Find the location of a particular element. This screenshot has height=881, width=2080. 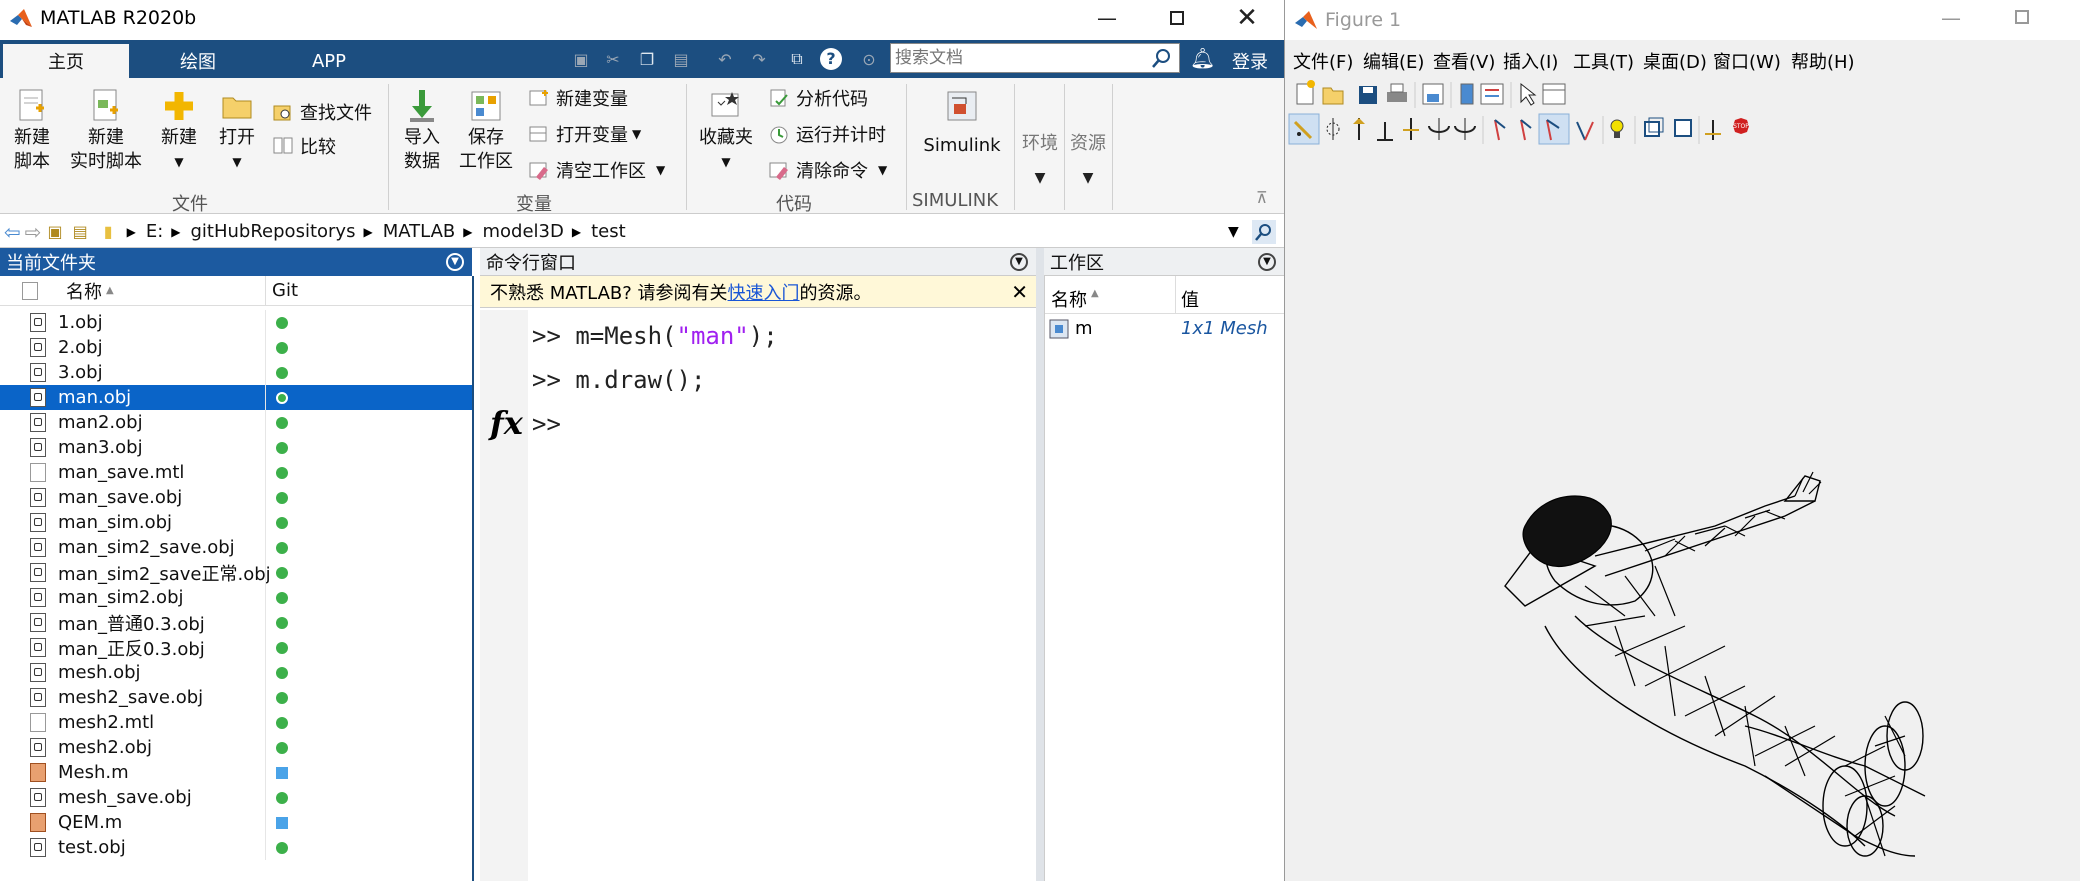

path-dropdown-icon: ▼ is located at coordinates (1233, 232).